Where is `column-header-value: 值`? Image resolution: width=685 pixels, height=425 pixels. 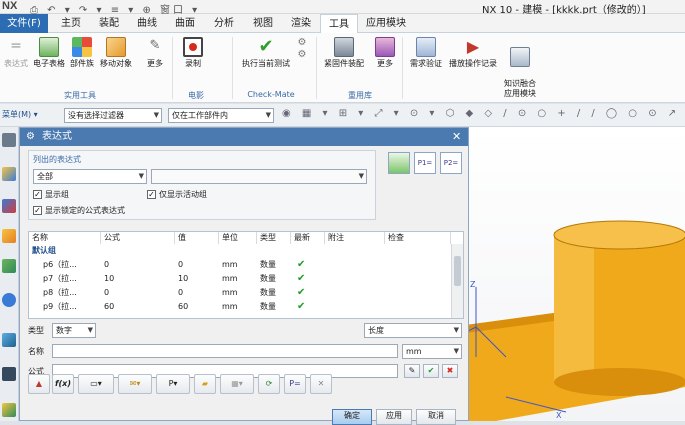
column-header-value: 值 is located at coordinates (197, 238).